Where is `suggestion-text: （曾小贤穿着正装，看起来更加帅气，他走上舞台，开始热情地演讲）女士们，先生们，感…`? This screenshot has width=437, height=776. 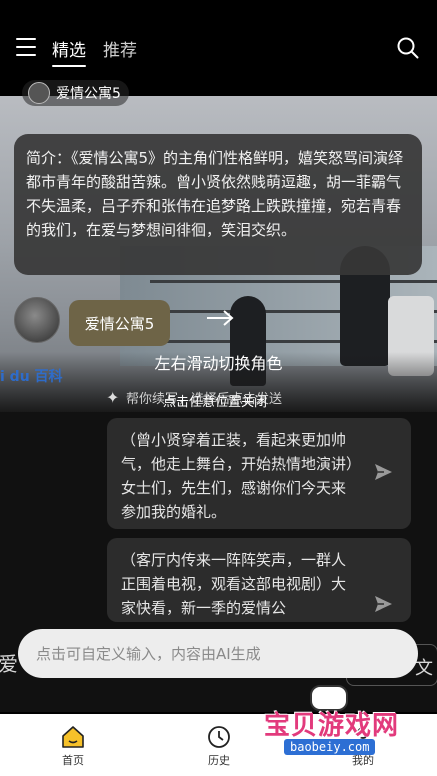
suggestion-text: （曾小贤穿着正装，看起来更加帅气，他走上舞台，开始热情地演讲）女士们，先生们，感… is located at coordinates (237, 476).